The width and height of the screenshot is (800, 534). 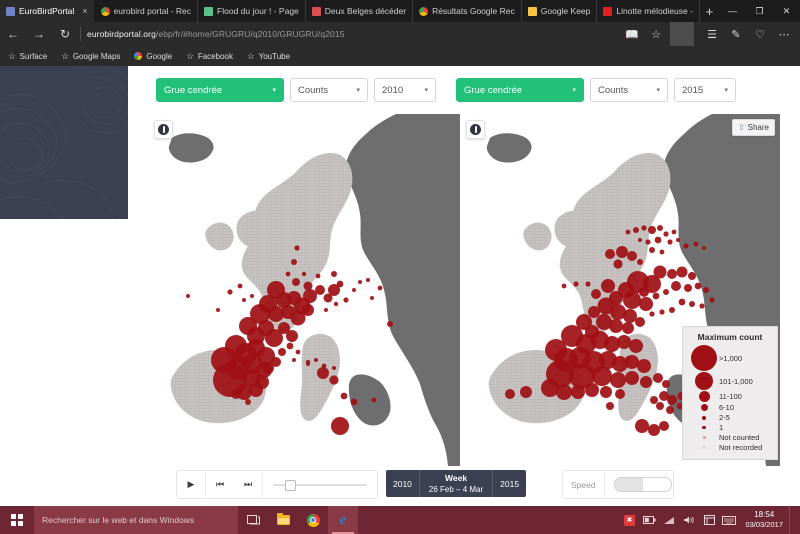 I want to click on bookmark-surface: ☆ Surface, so click(x=27, y=56).